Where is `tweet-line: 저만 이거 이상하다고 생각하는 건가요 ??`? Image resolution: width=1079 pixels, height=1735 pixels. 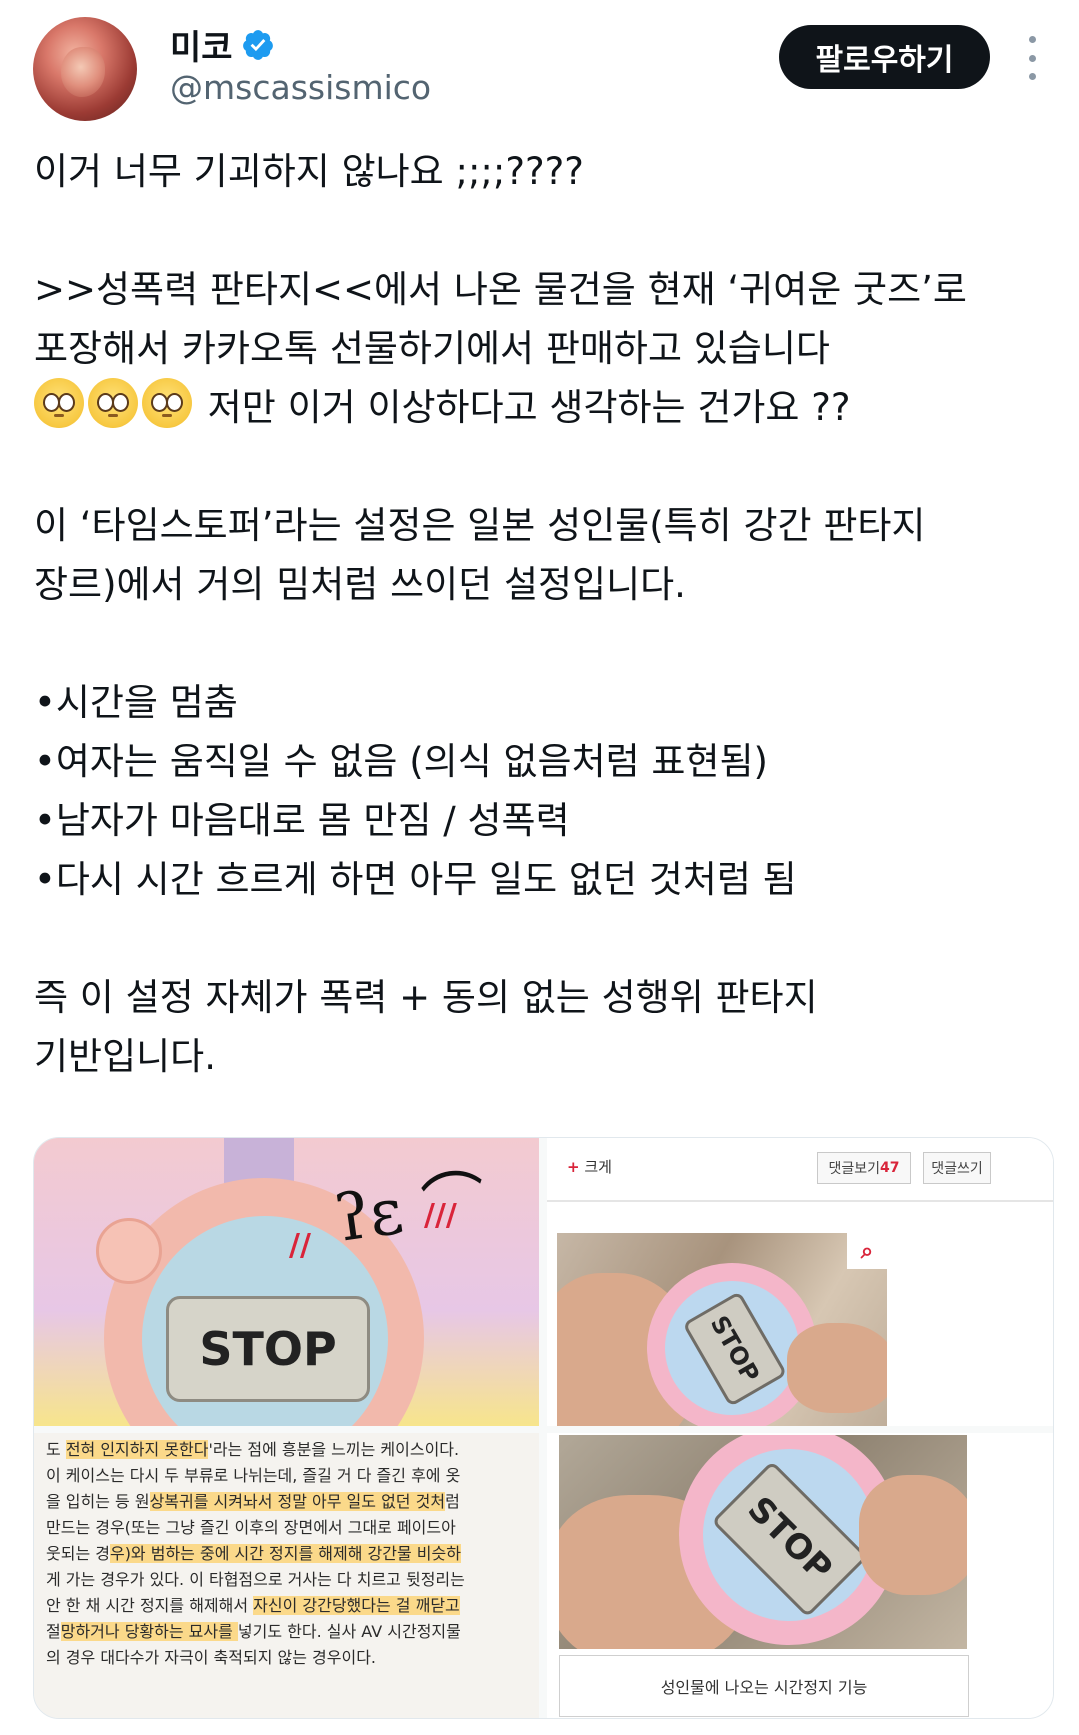
tweet-line: 저만 이거 이상하다고 생각하는 건가요 ?? is located at coordinates (529, 407).